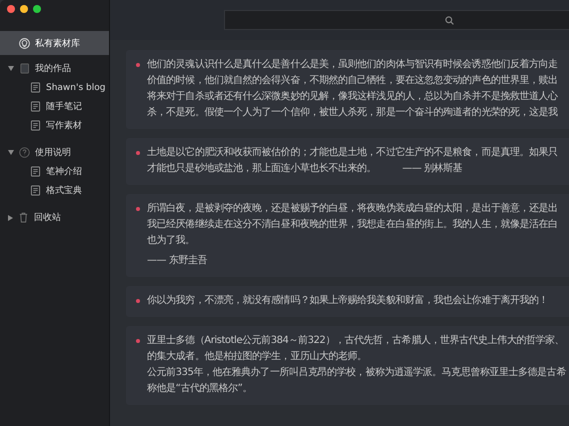 The height and width of the screenshot is (426, 569). Describe the element at coordinates (171, 240) in the screenshot. I see `quote-text: 也为了我。` at that location.